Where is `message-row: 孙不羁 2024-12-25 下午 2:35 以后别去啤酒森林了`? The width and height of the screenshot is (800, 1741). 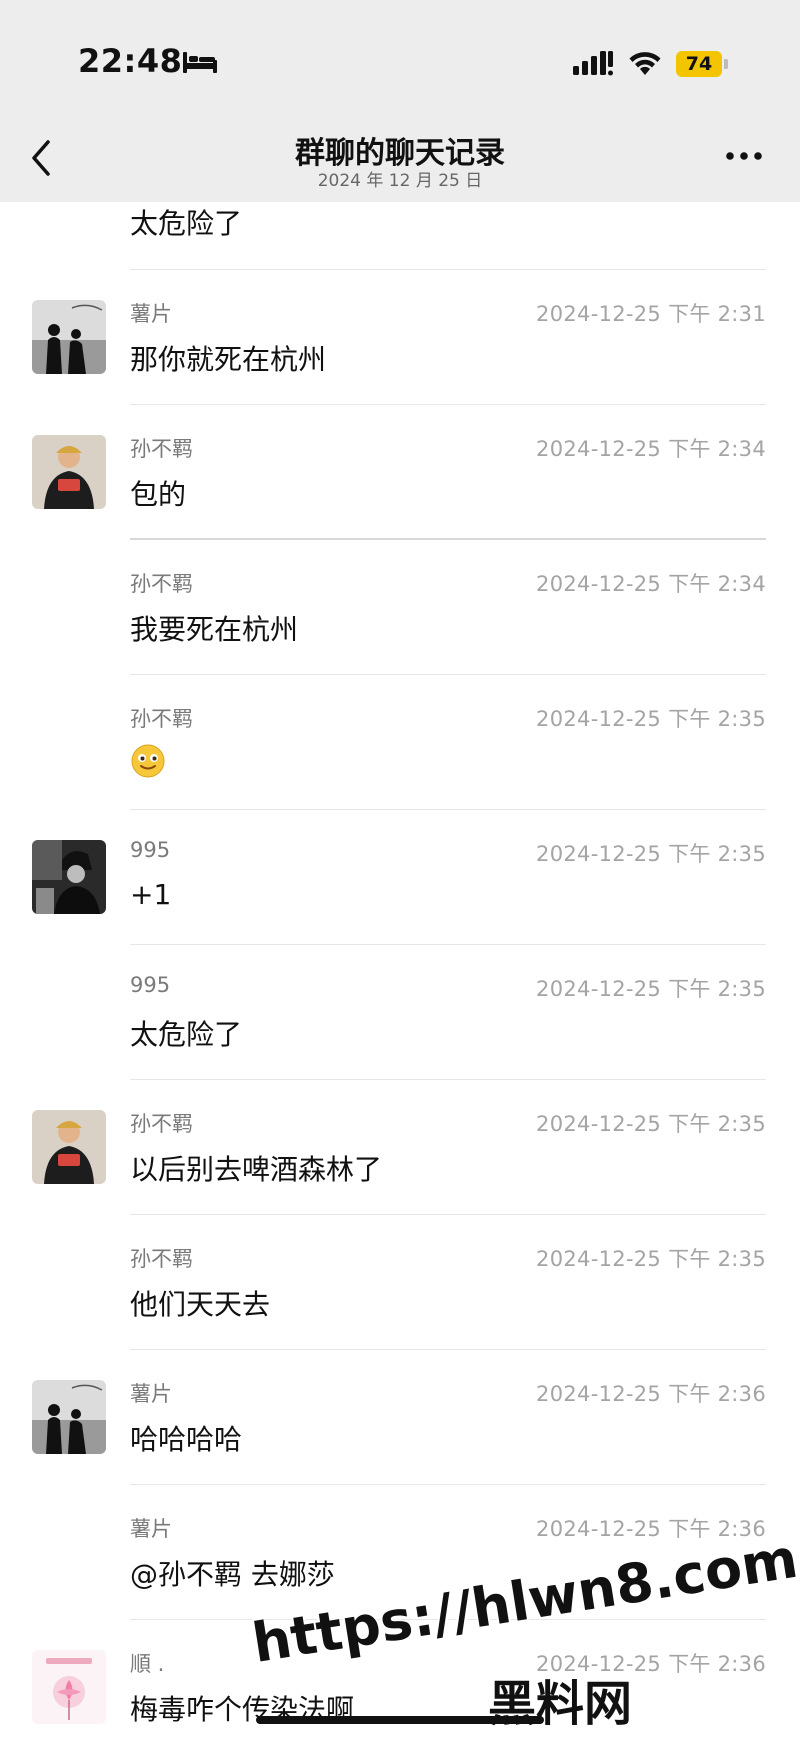 message-row: 孙不羁 2024-12-25 下午 2:35 以后别去啤酒森林了 is located at coordinates (400, 1147).